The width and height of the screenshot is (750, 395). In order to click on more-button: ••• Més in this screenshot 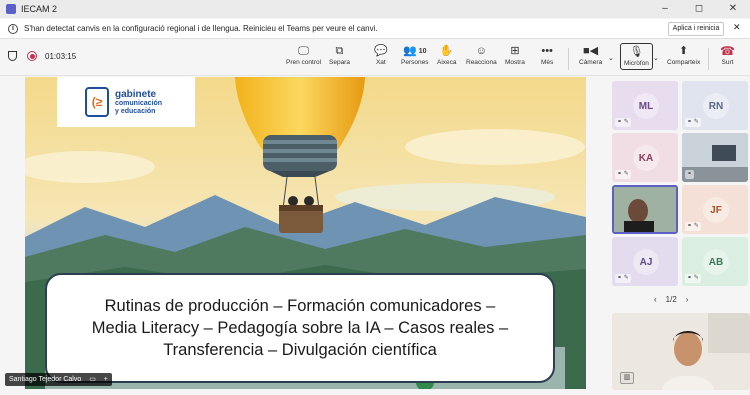, I will do `click(547, 55)`.